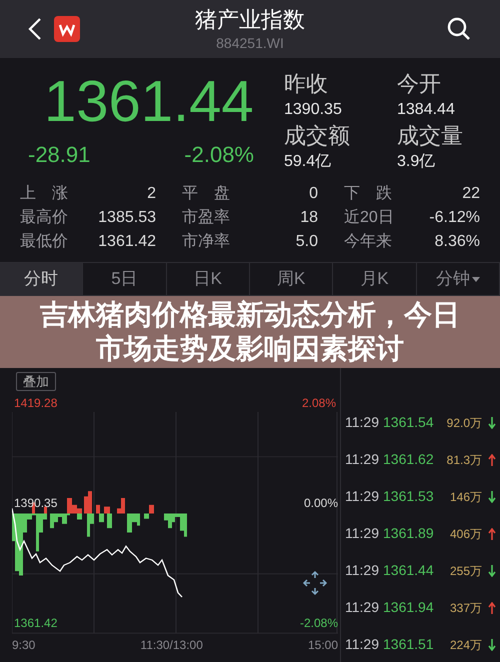 This screenshot has height=662, width=500. I want to click on chart-tab: 分时, so click(42, 279).